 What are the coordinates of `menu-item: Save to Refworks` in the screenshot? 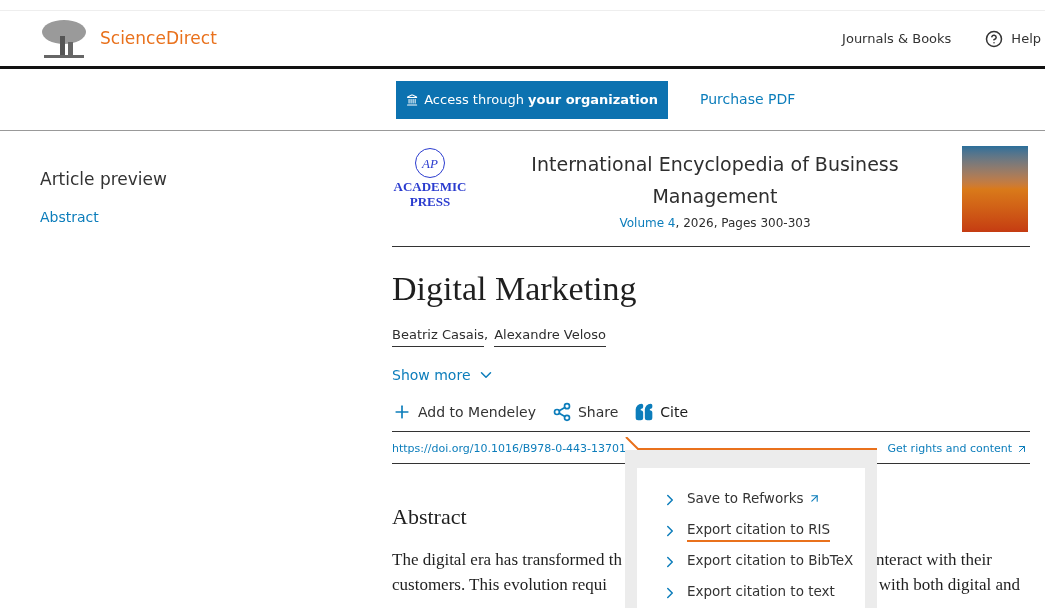 It's located at (763, 499).